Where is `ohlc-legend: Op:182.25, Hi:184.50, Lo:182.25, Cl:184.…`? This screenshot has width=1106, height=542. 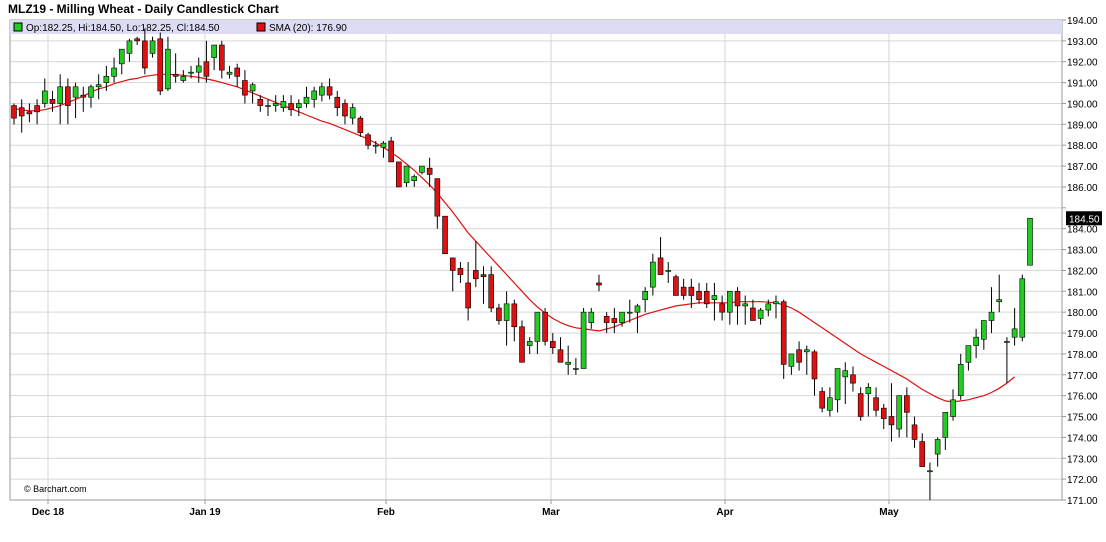 ohlc-legend: Op:182.25, Hi:184.50, Lo:182.25, Cl:184.… is located at coordinates (123, 28).